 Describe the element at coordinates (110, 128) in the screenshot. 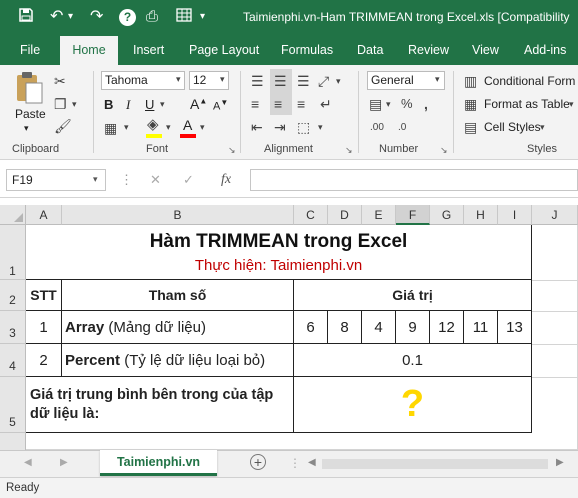

I see `borders-icon: ▦` at that location.